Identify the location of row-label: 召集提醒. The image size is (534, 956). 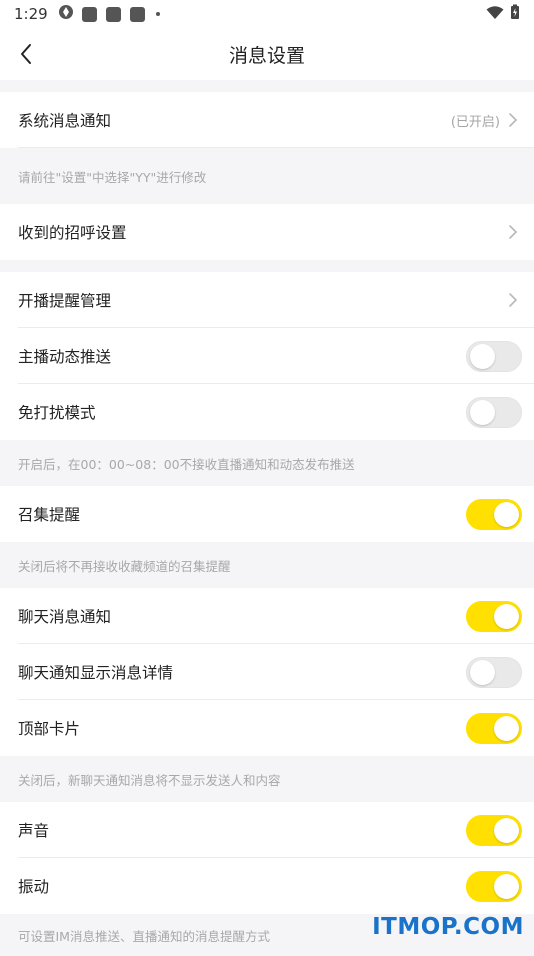
(242, 514).